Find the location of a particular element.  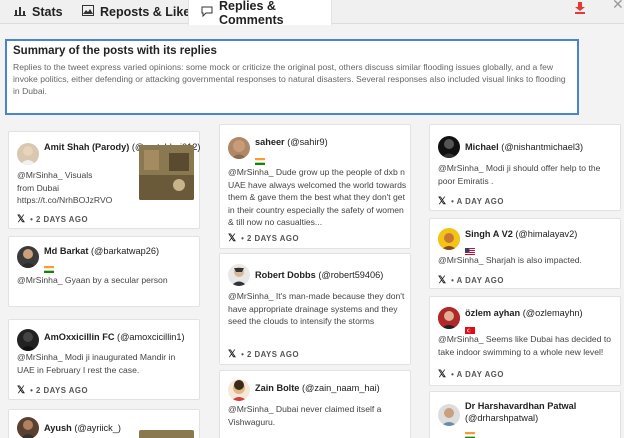

reply-author: Michael (@nishantmichael3) is located at coordinates (524, 147).